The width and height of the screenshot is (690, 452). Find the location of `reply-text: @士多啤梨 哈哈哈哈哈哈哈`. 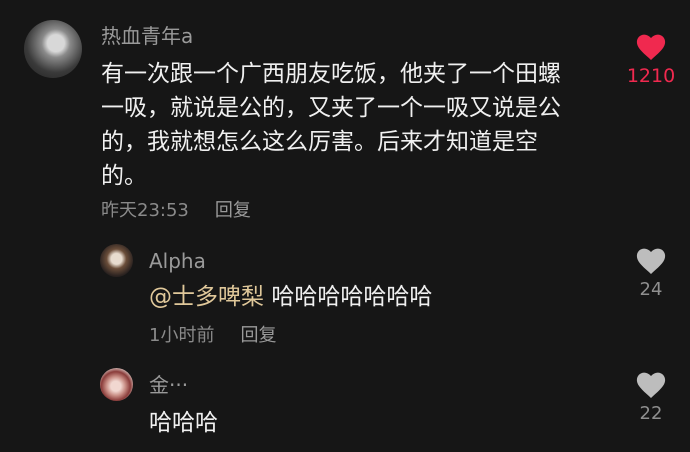

reply-text: @士多啤梨 哈哈哈哈哈哈哈 is located at coordinates (290, 297).